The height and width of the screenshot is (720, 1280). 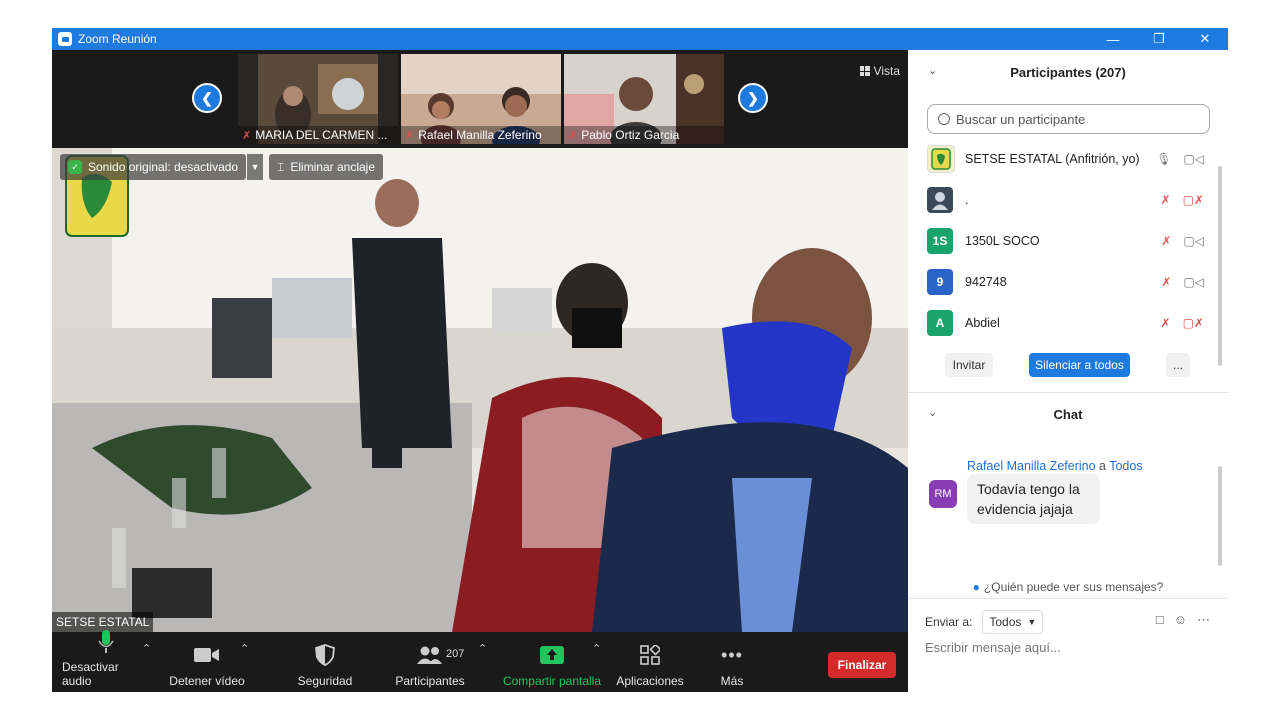 I want to click on more-label: Más, so click(x=732, y=681).